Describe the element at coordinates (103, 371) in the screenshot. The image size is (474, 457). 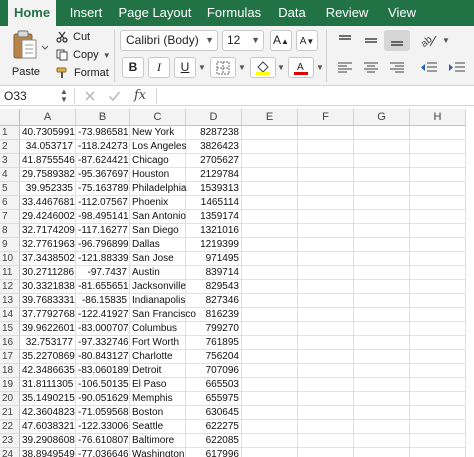
I see `cell-b18: -83.060189` at that location.